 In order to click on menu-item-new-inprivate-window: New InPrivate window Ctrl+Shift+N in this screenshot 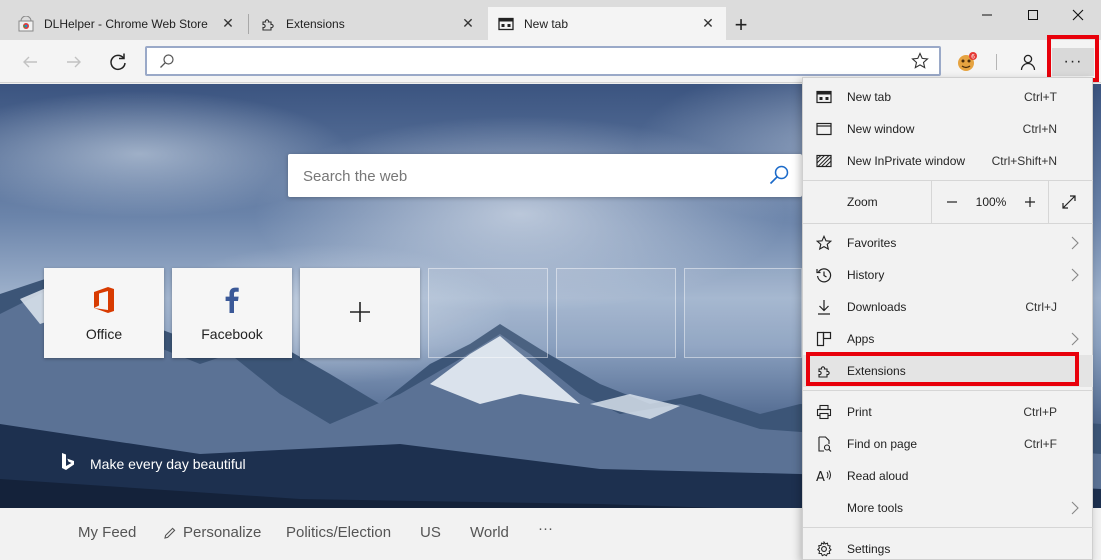, I will do `click(948, 161)`.